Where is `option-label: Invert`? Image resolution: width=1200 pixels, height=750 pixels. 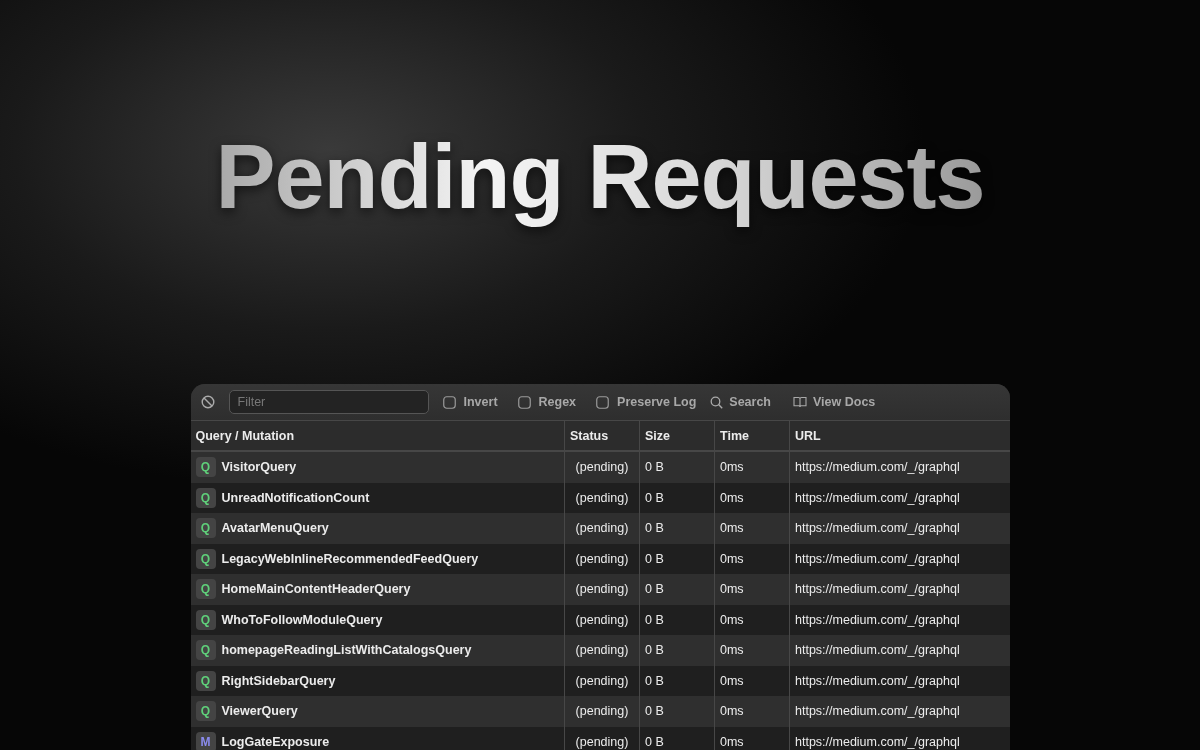
option-label: Invert is located at coordinates (480, 402).